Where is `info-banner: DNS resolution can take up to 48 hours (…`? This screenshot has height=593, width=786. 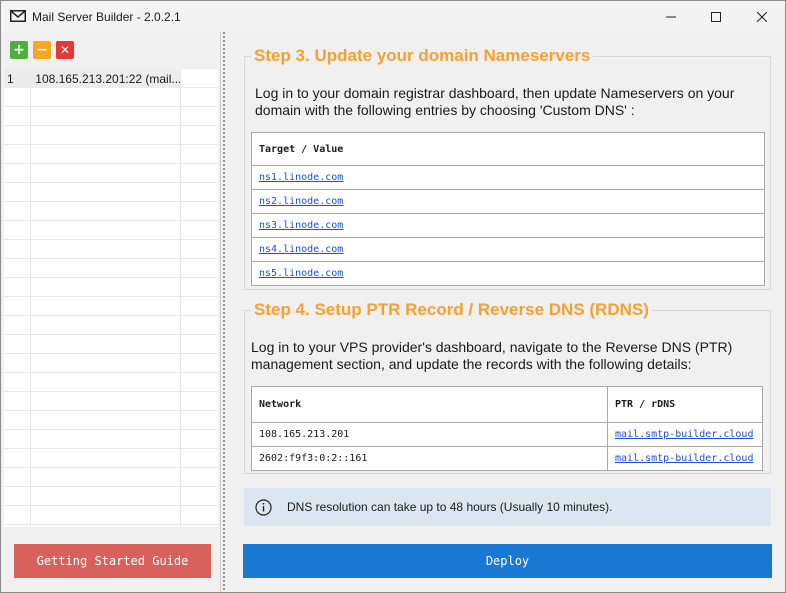 info-banner: DNS resolution can take up to 48 hours (… is located at coordinates (507, 507).